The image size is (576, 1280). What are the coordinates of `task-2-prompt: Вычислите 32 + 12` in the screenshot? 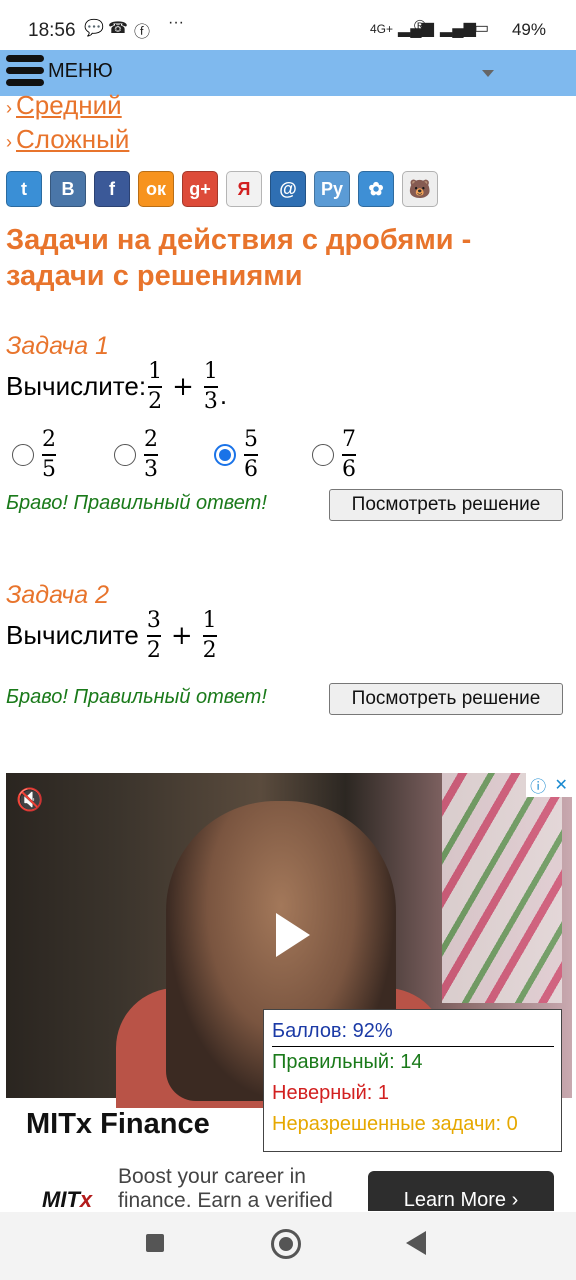 It's located at (112, 636).